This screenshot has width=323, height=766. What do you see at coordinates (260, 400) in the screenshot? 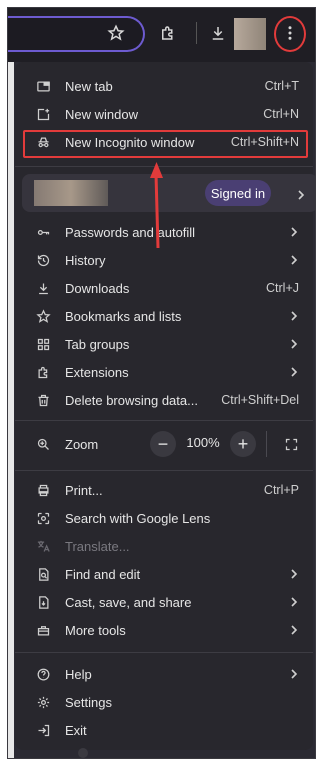
I see `shortcut-label: Ctrl+Shift+Del` at bounding box center [260, 400].